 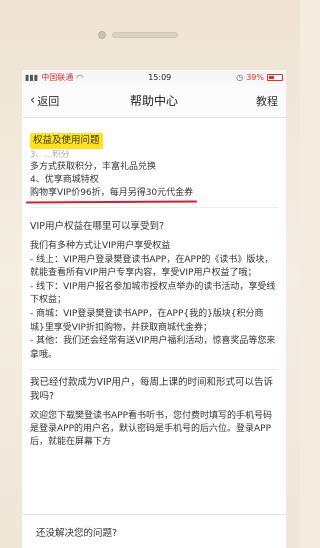 What do you see at coordinates (57, 77) in the screenshot?
I see `carrier-label: 中国联通` at bounding box center [57, 77].